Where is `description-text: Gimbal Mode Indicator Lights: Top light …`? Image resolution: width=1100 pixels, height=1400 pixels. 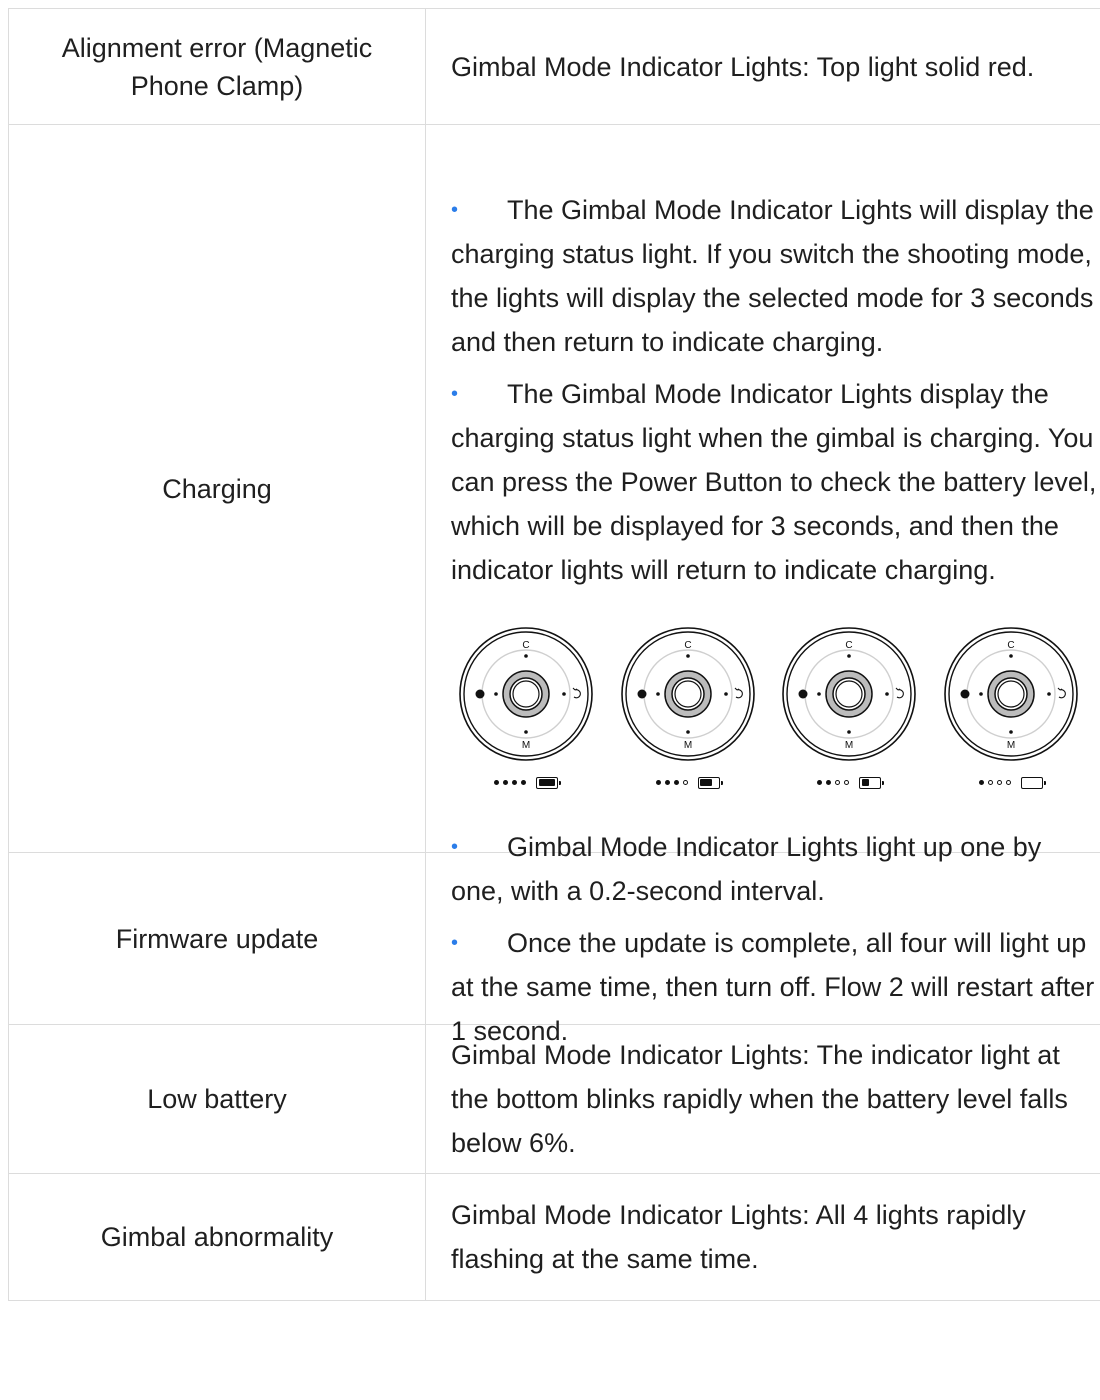 description-text: Gimbal Mode Indicator Lights: Top light … is located at coordinates (743, 66).